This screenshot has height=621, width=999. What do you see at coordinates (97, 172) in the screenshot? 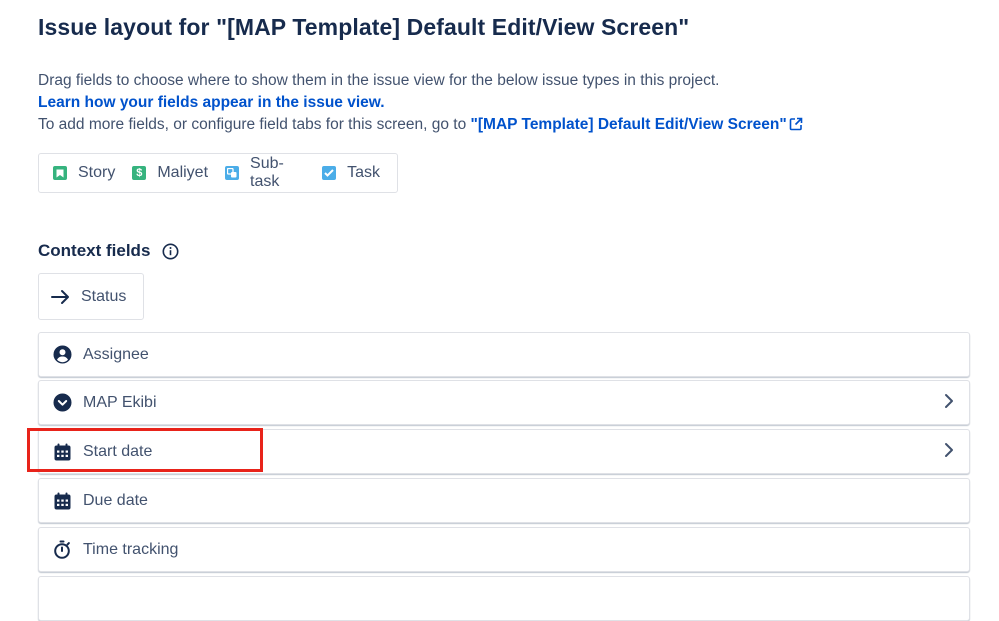
I see `issue-type-label: Story` at bounding box center [97, 172].